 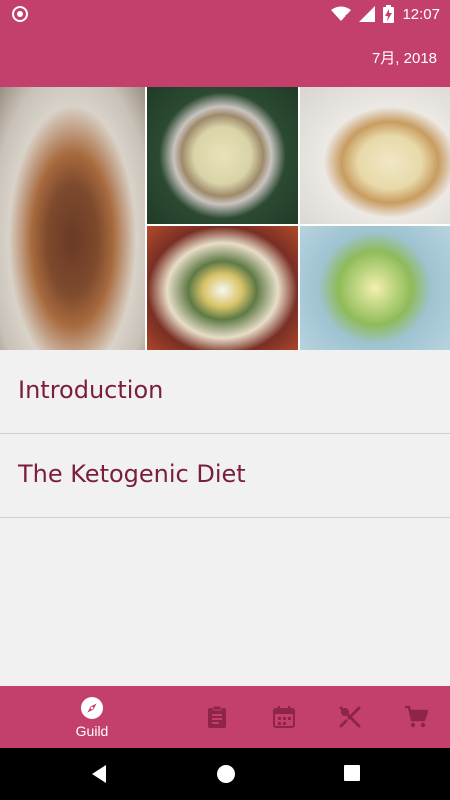 I want to click on wifi-icon, so click(x=341, y=13).